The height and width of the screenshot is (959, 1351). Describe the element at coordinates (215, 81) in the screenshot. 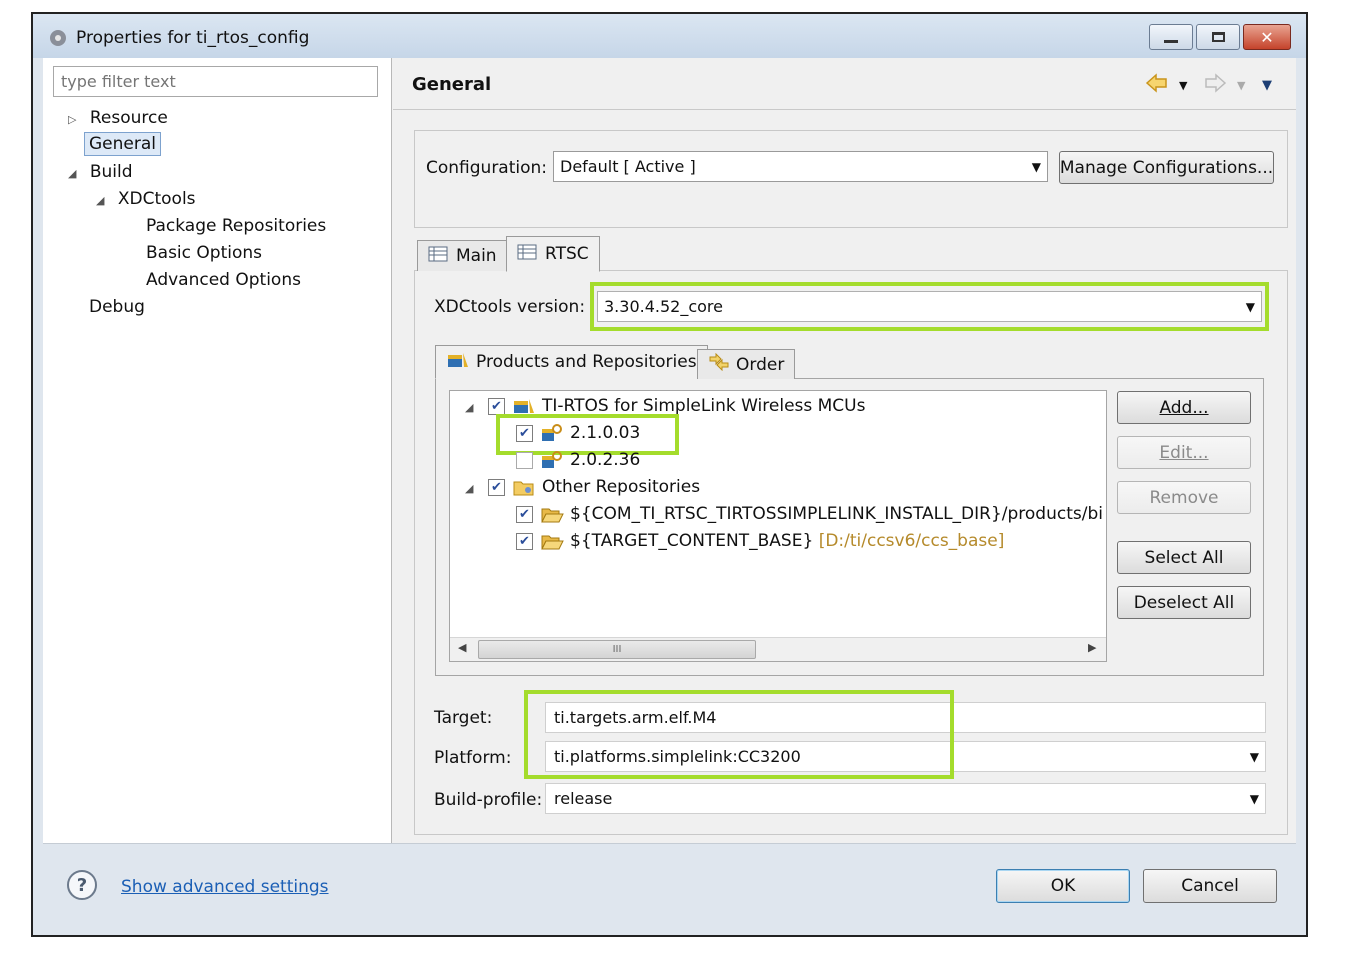

I see `filter-input` at that location.